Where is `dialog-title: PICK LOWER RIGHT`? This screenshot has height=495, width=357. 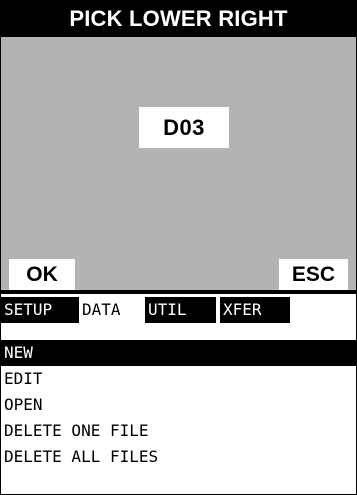 dialog-title: PICK LOWER RIGHT is located at coordinates (178, 19).